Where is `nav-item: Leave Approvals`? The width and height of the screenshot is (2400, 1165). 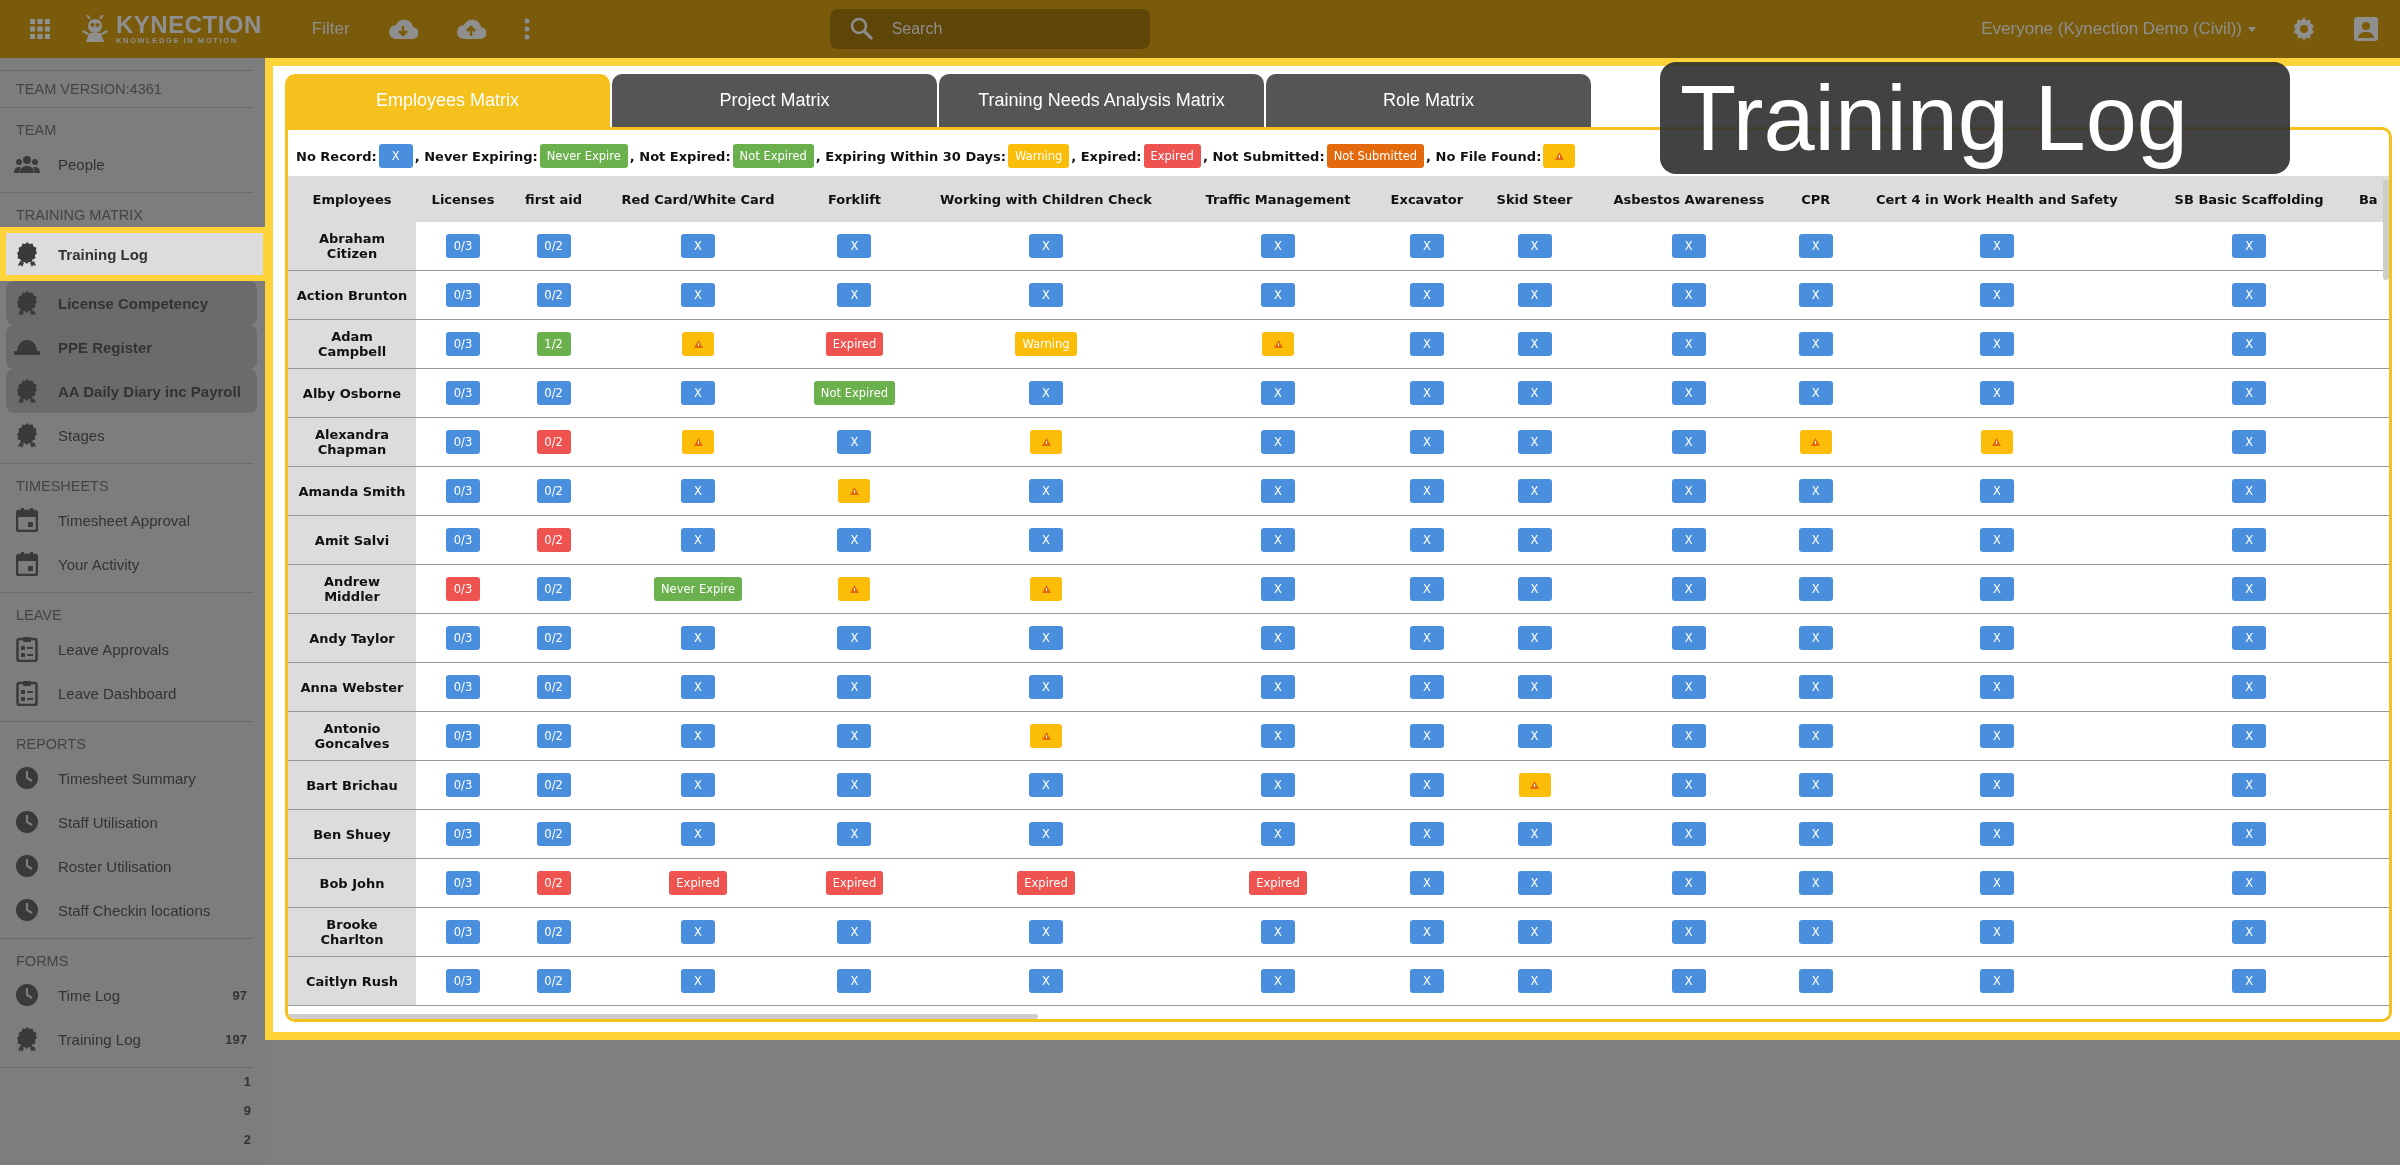
nav-item: Leave Approvals is located at coordinates (129, 649).